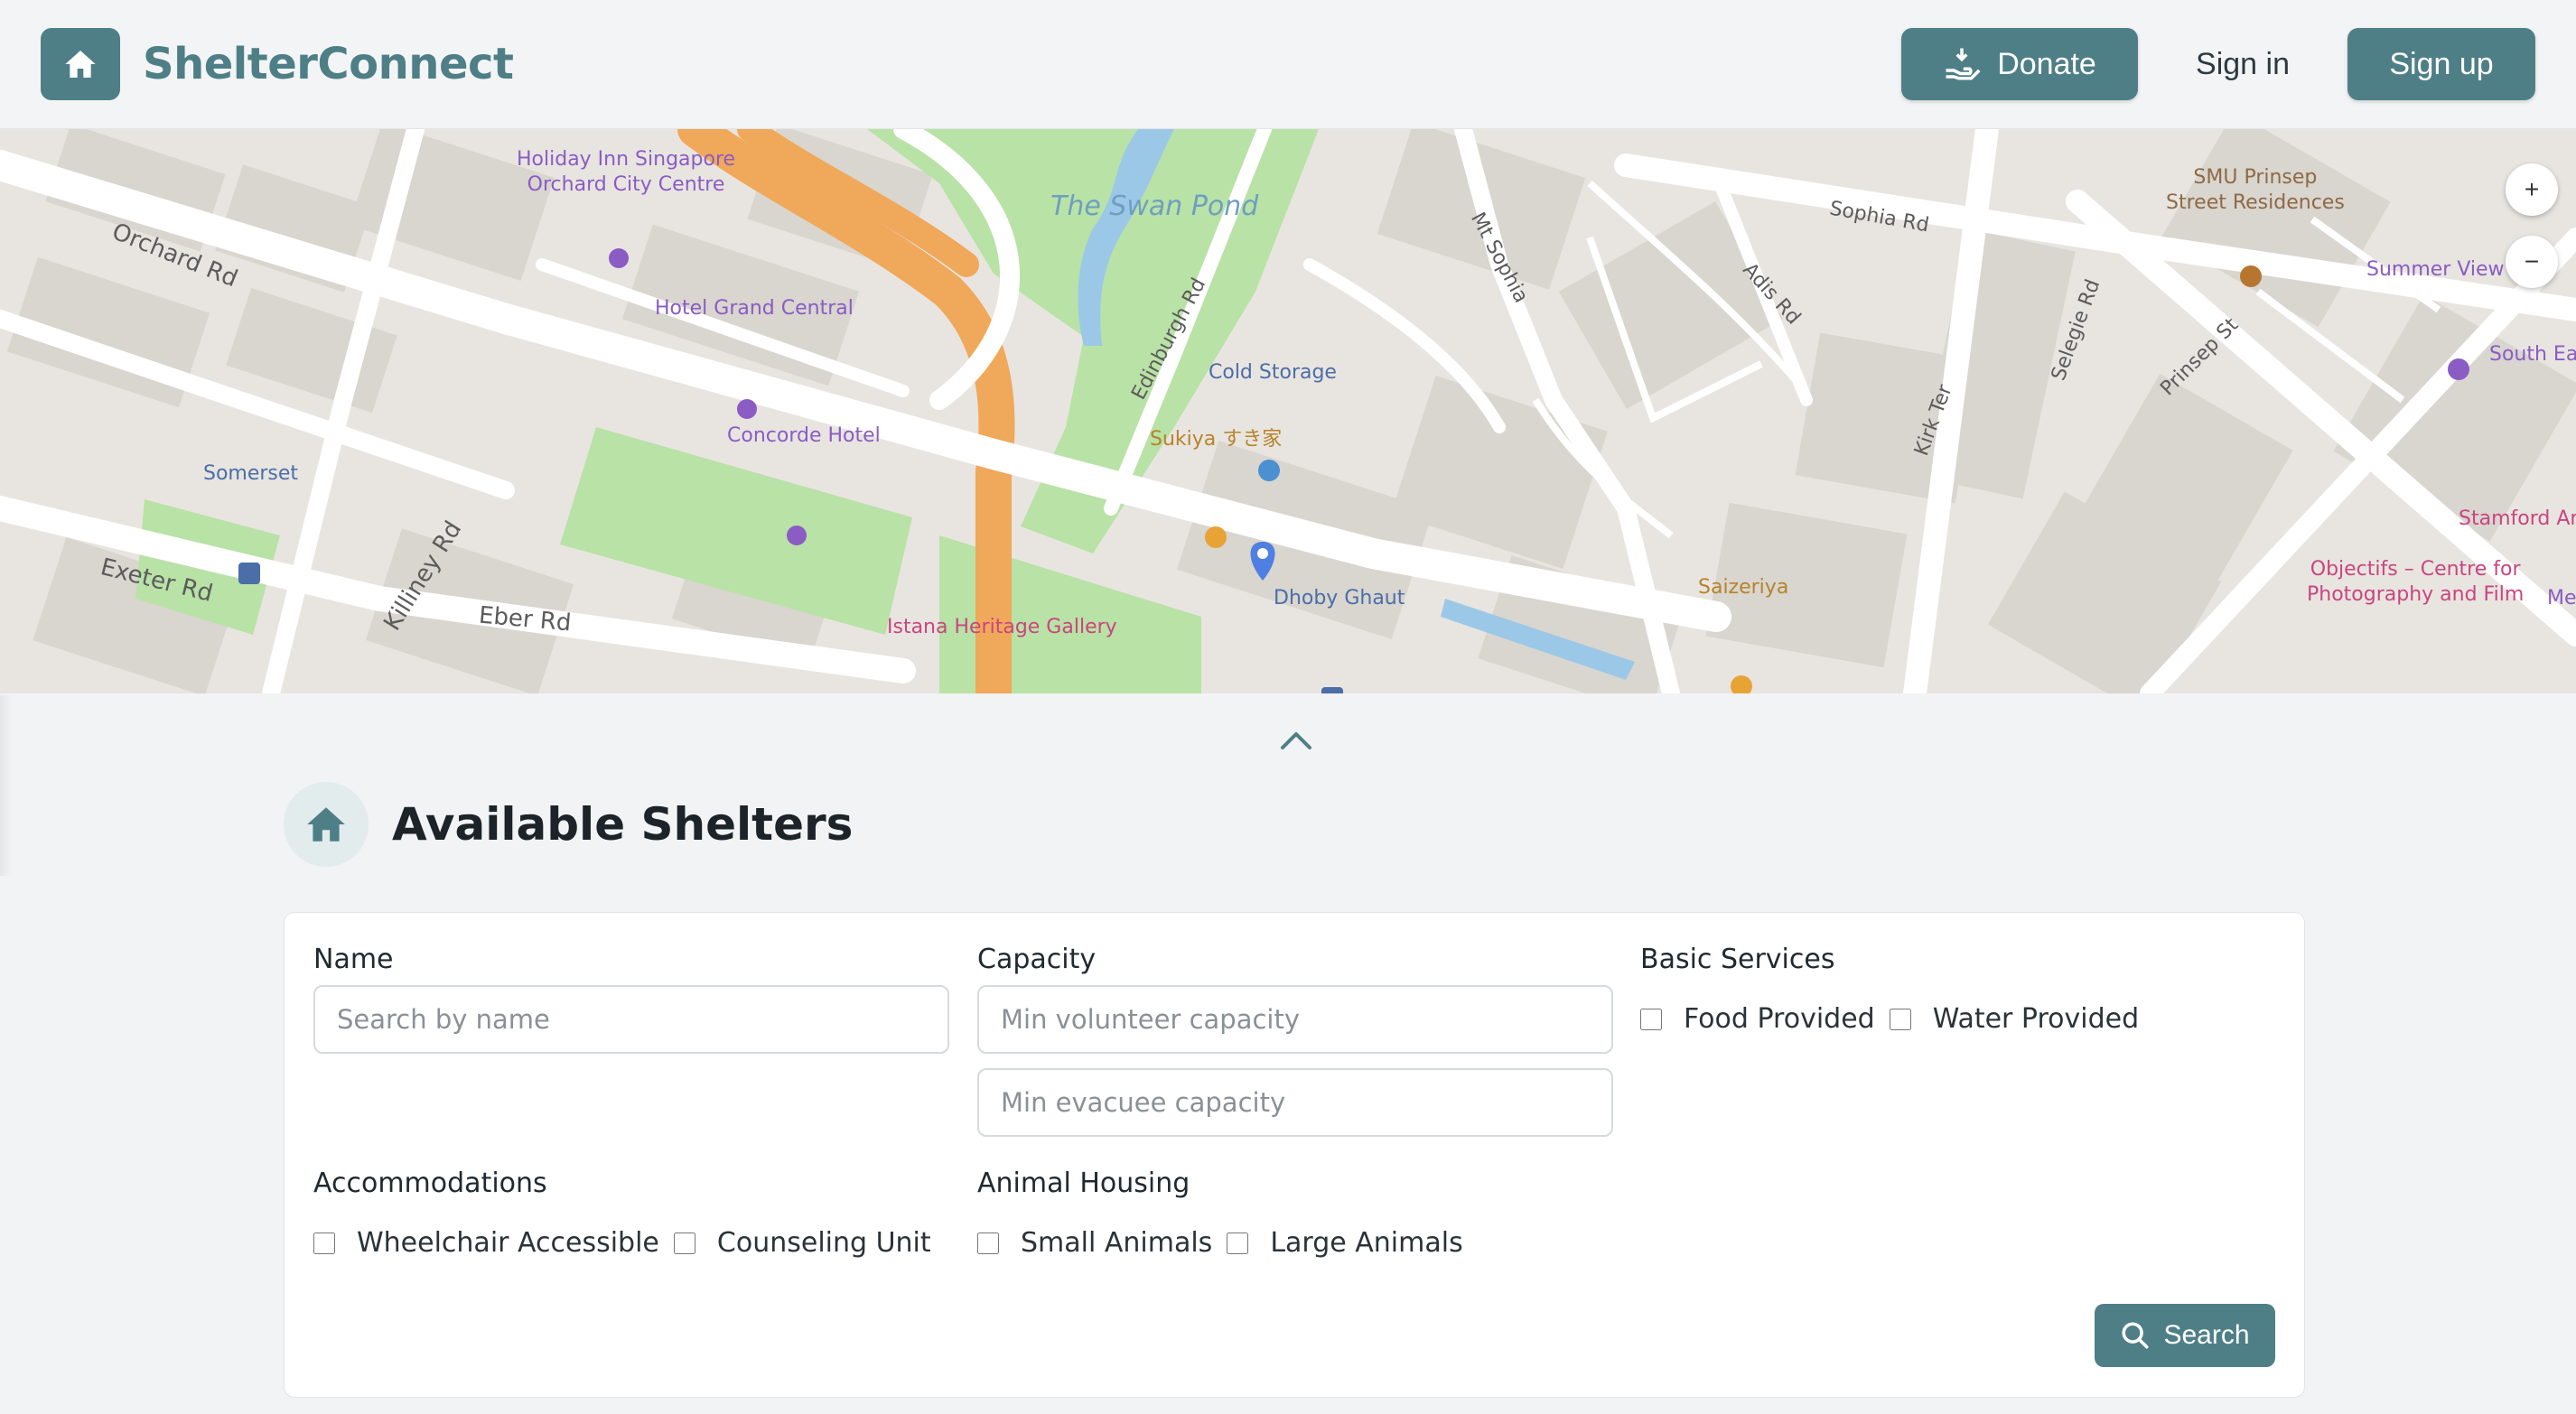  I want to click on side-panel-shadow, so click(6, 785).